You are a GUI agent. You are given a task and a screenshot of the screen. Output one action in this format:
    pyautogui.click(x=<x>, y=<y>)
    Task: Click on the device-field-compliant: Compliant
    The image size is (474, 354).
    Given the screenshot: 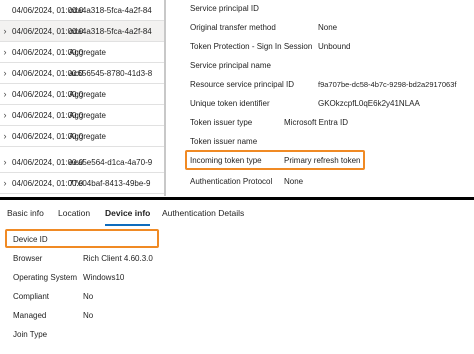 What is the action you would take?
    pyautogui.click(x=31, y=296)
    